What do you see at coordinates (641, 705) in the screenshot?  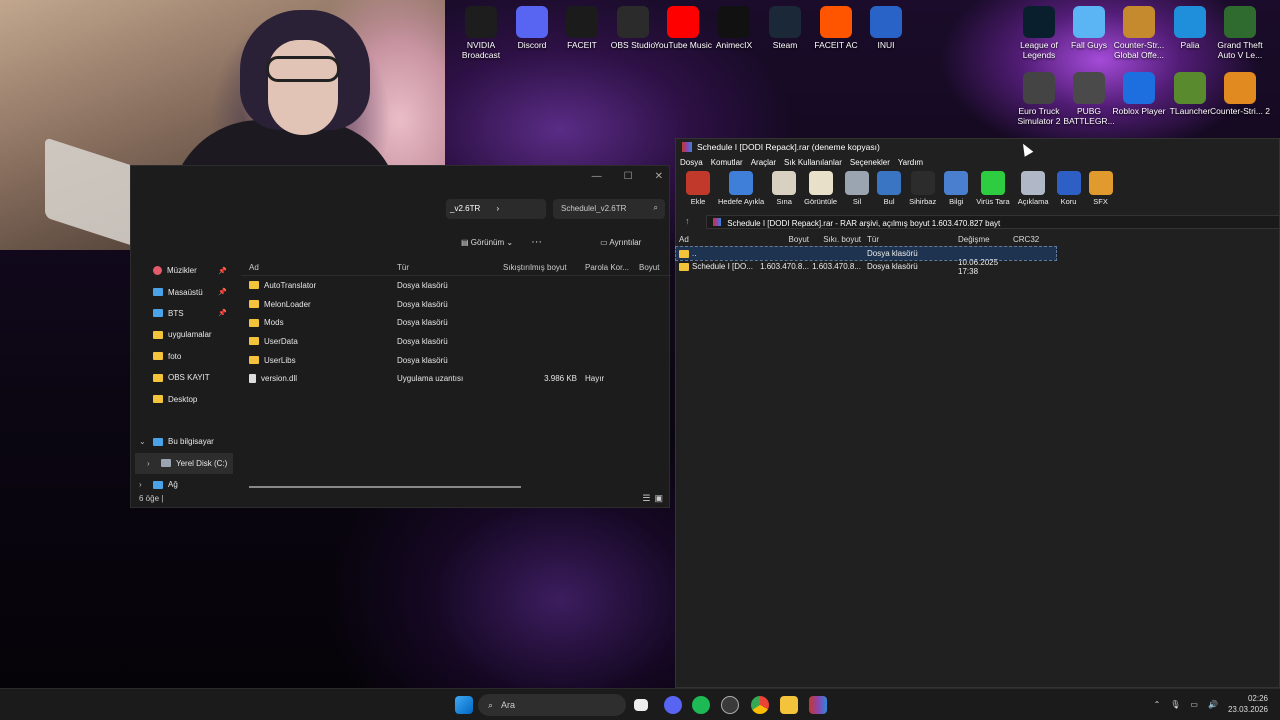 I see `task-view-icon` at bounding box center [641, 705].